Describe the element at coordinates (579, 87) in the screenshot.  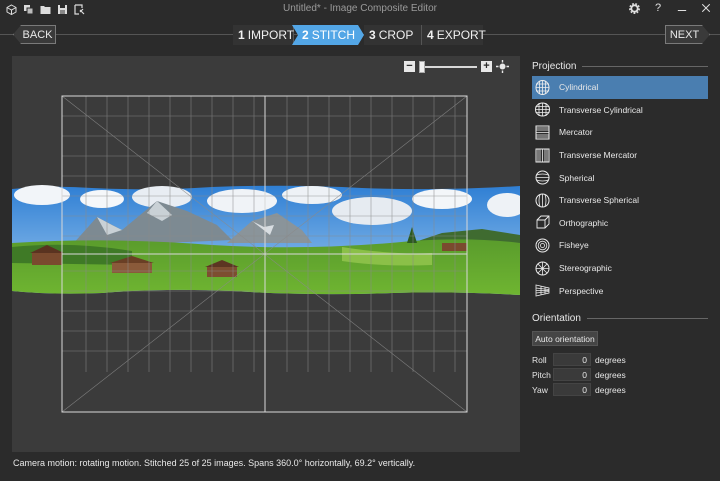
I see `projection-label: Cylindrical` at that location.